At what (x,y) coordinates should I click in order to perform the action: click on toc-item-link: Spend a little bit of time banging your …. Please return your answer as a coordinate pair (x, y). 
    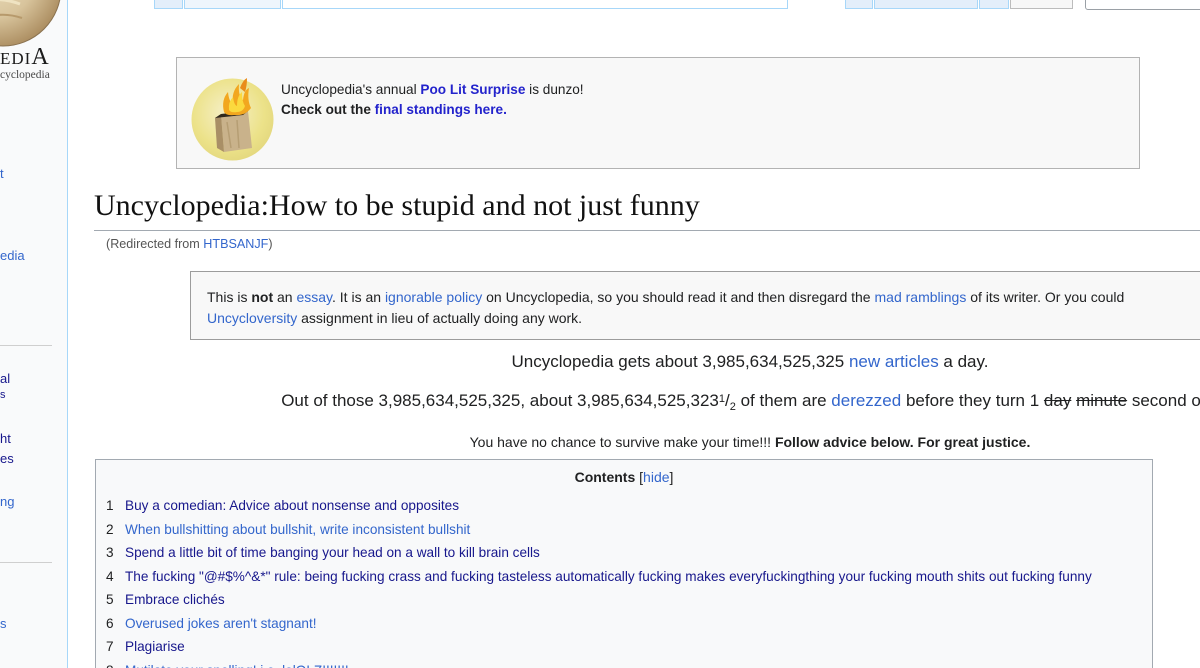
    Looking at the image, I should click on (332, 552).